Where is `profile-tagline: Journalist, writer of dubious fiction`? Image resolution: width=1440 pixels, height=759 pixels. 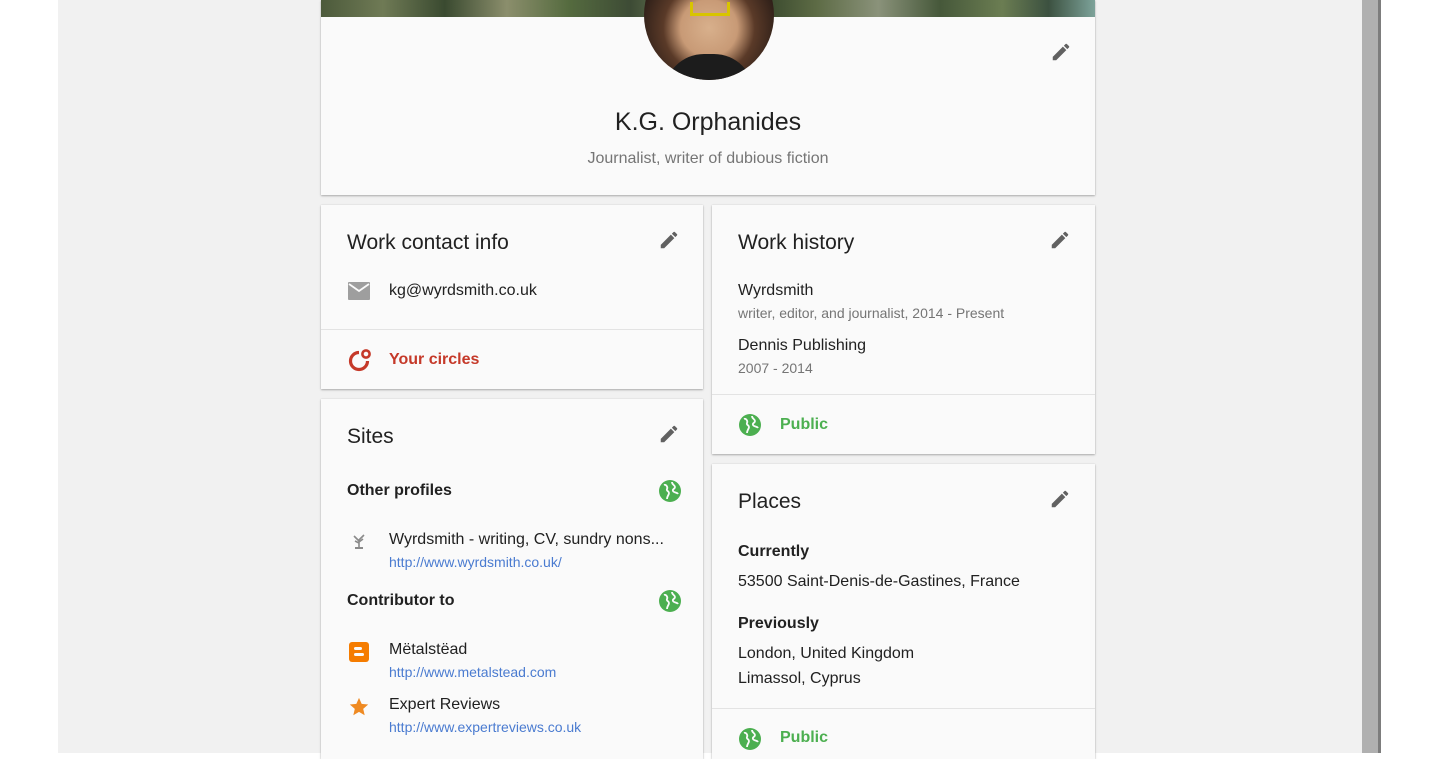
profile-tagline: Journalist, writer of dubious fiction is located at coordinates (708, 158).